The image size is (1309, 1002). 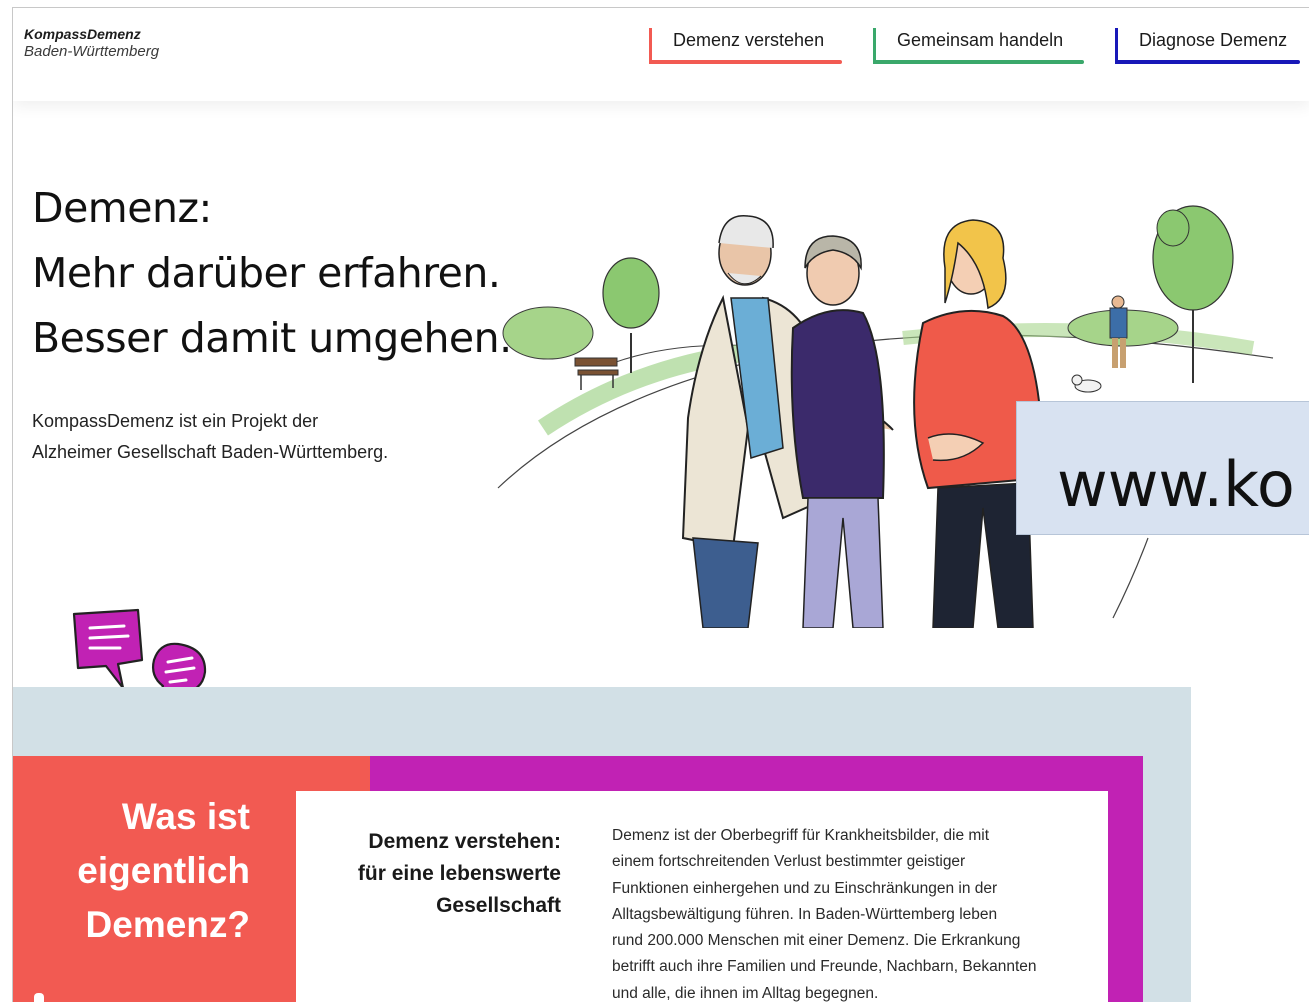 I want to click on hero-title-line: Demenz:, so click(x=122, y=208).